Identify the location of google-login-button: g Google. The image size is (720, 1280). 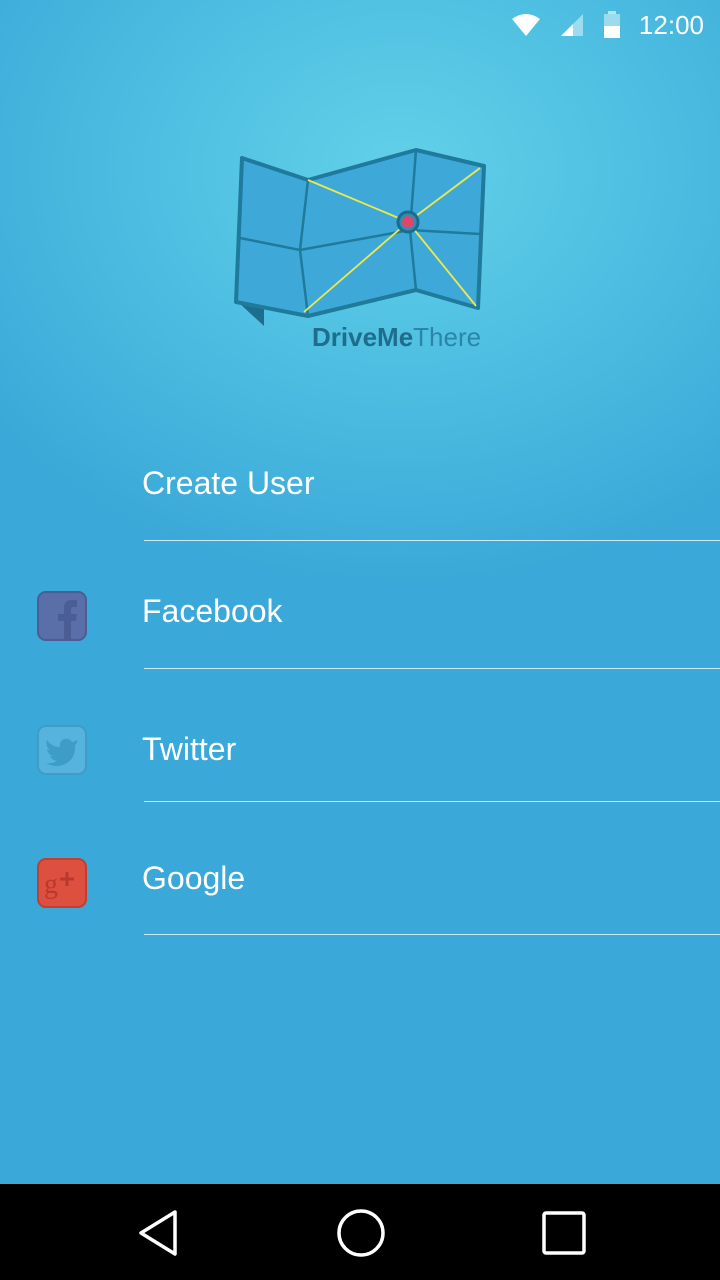
(360, 879).